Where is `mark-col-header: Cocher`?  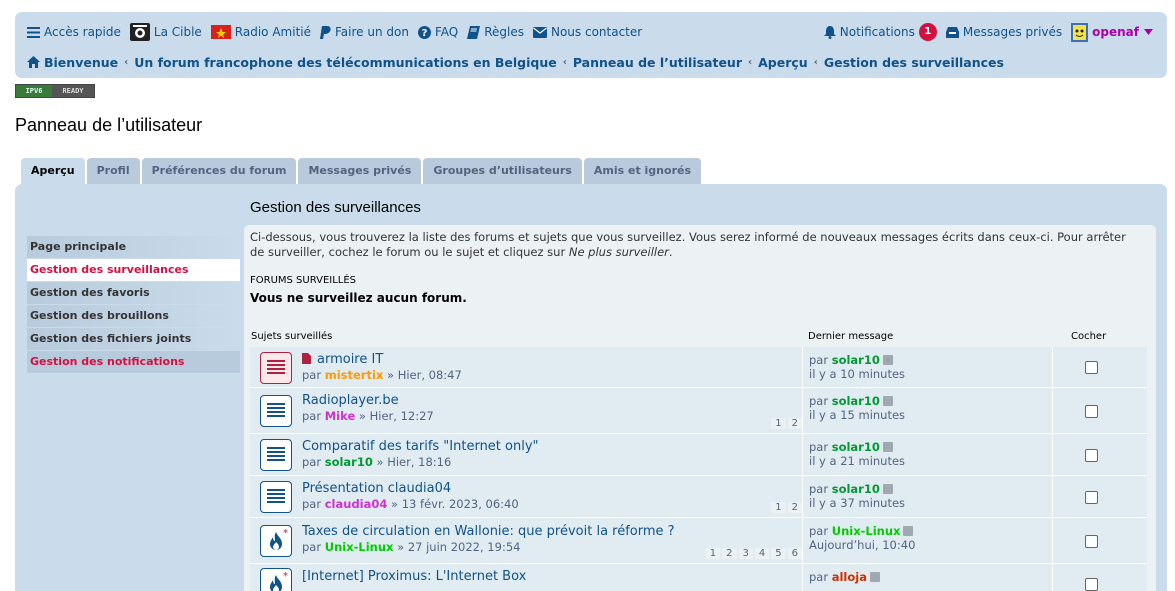 mark-col-header: Cocher is located at coordinates (1089, 336).